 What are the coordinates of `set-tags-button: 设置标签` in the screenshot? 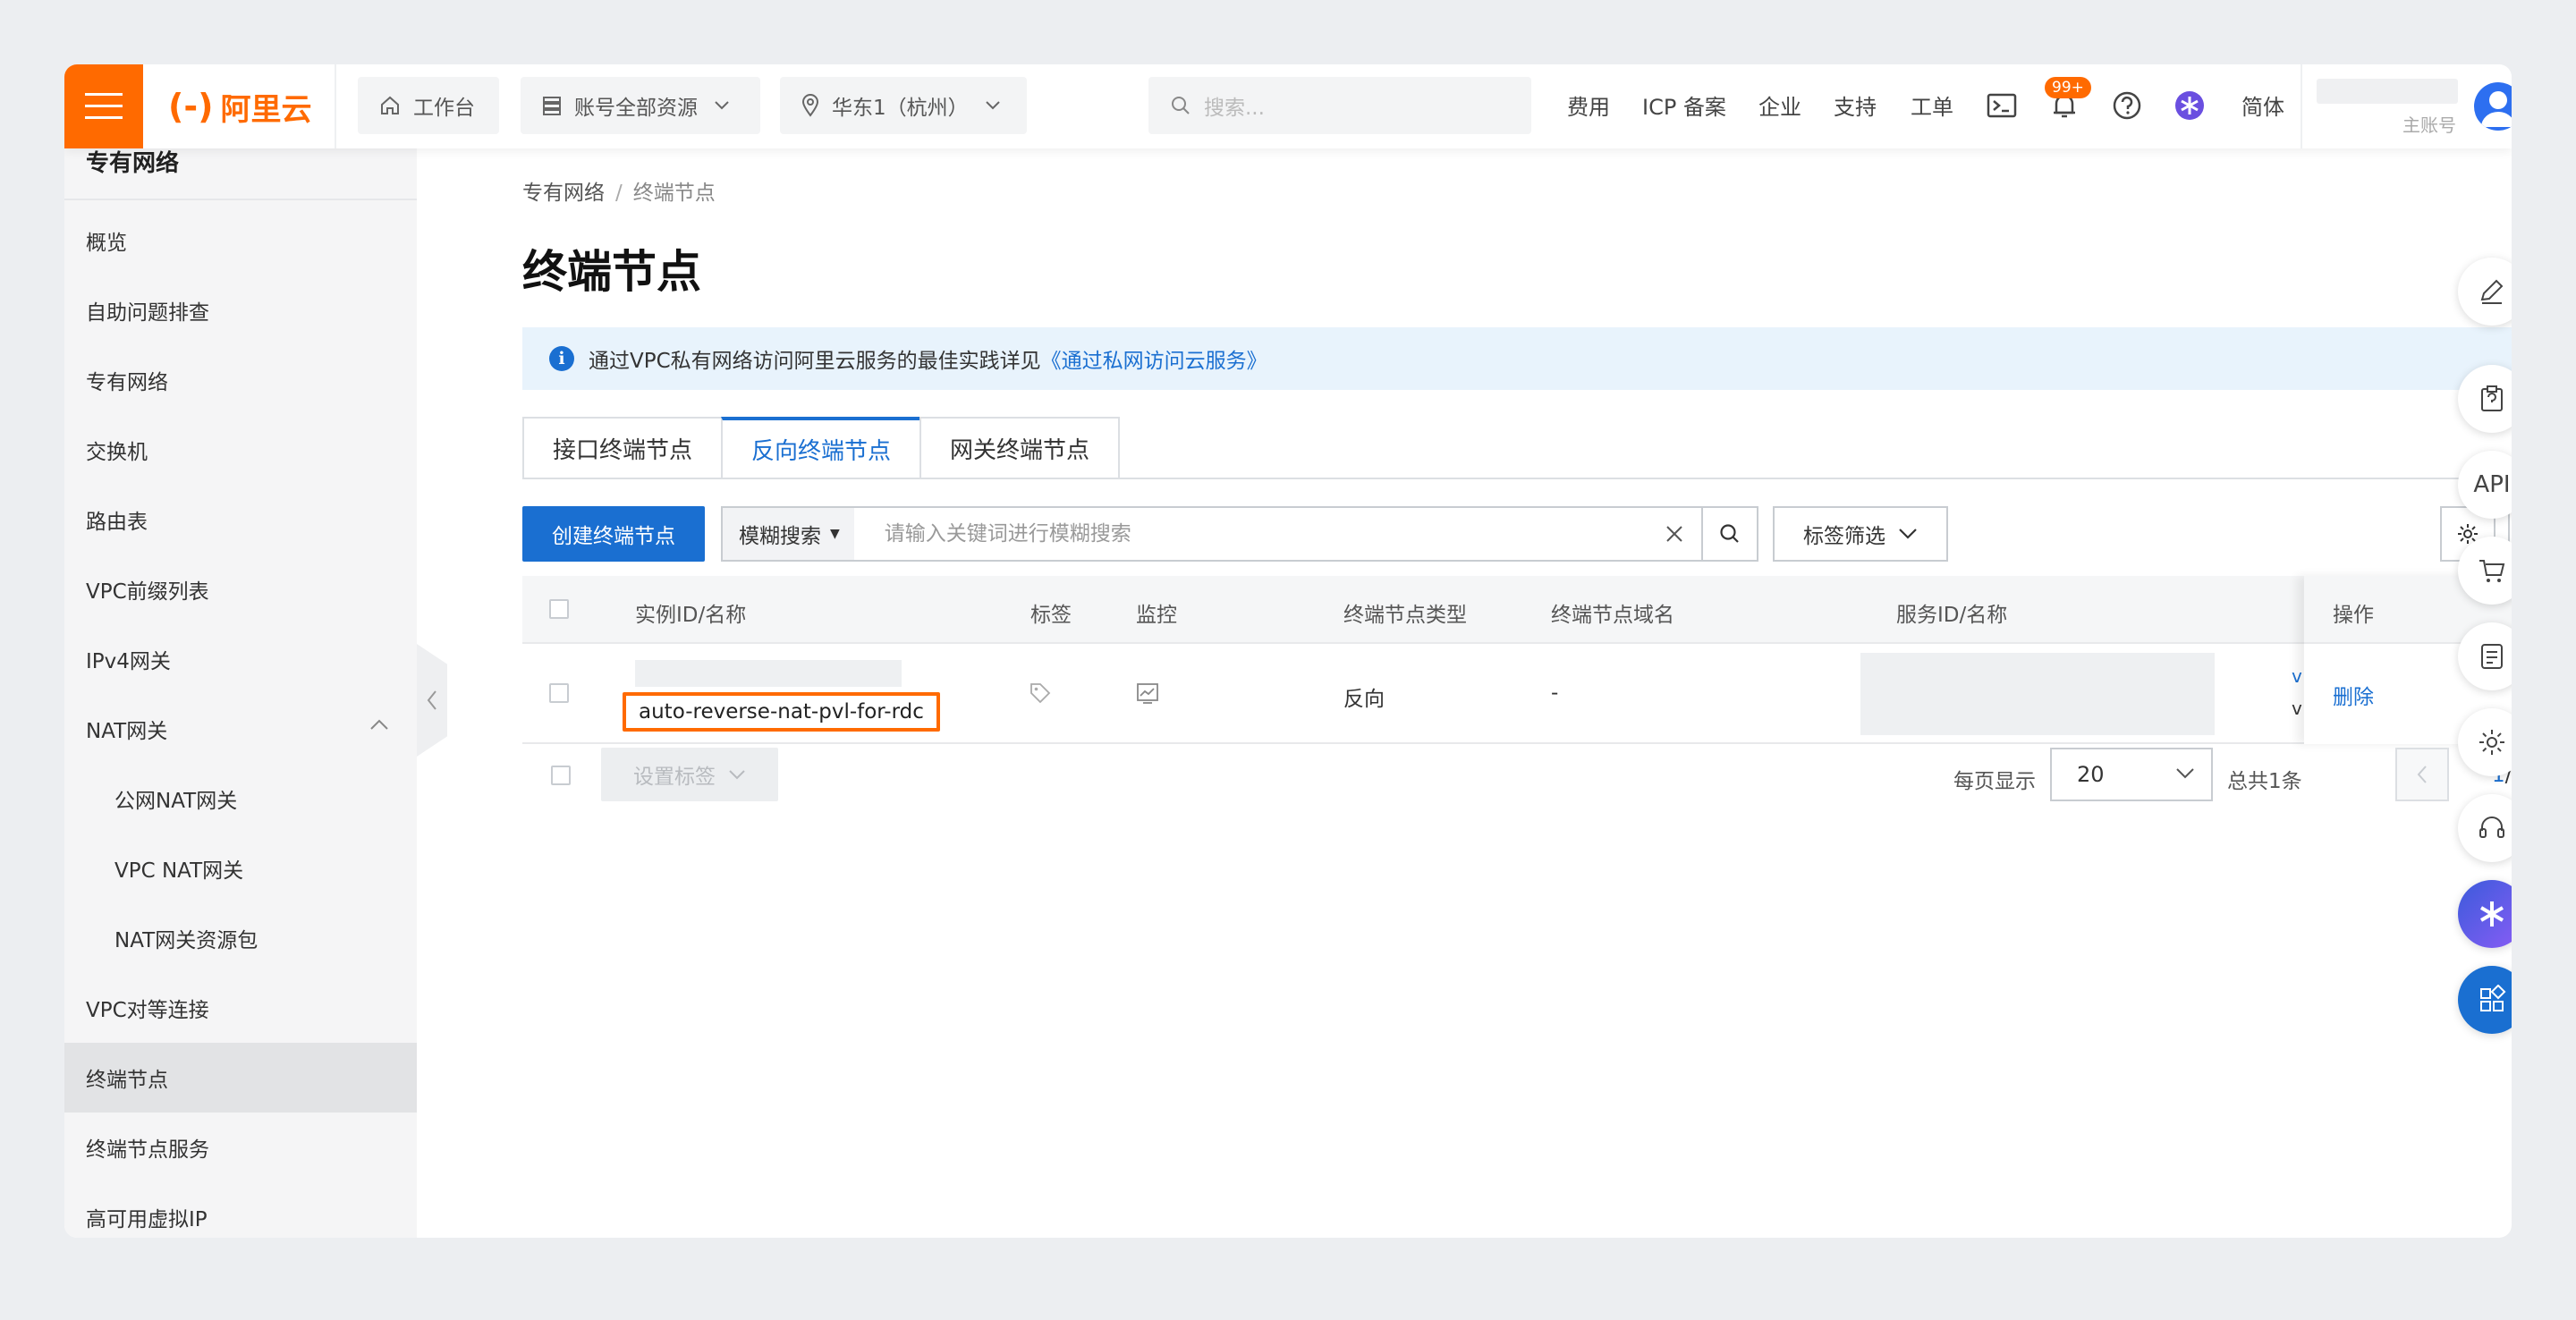 It's located at (689, 774).